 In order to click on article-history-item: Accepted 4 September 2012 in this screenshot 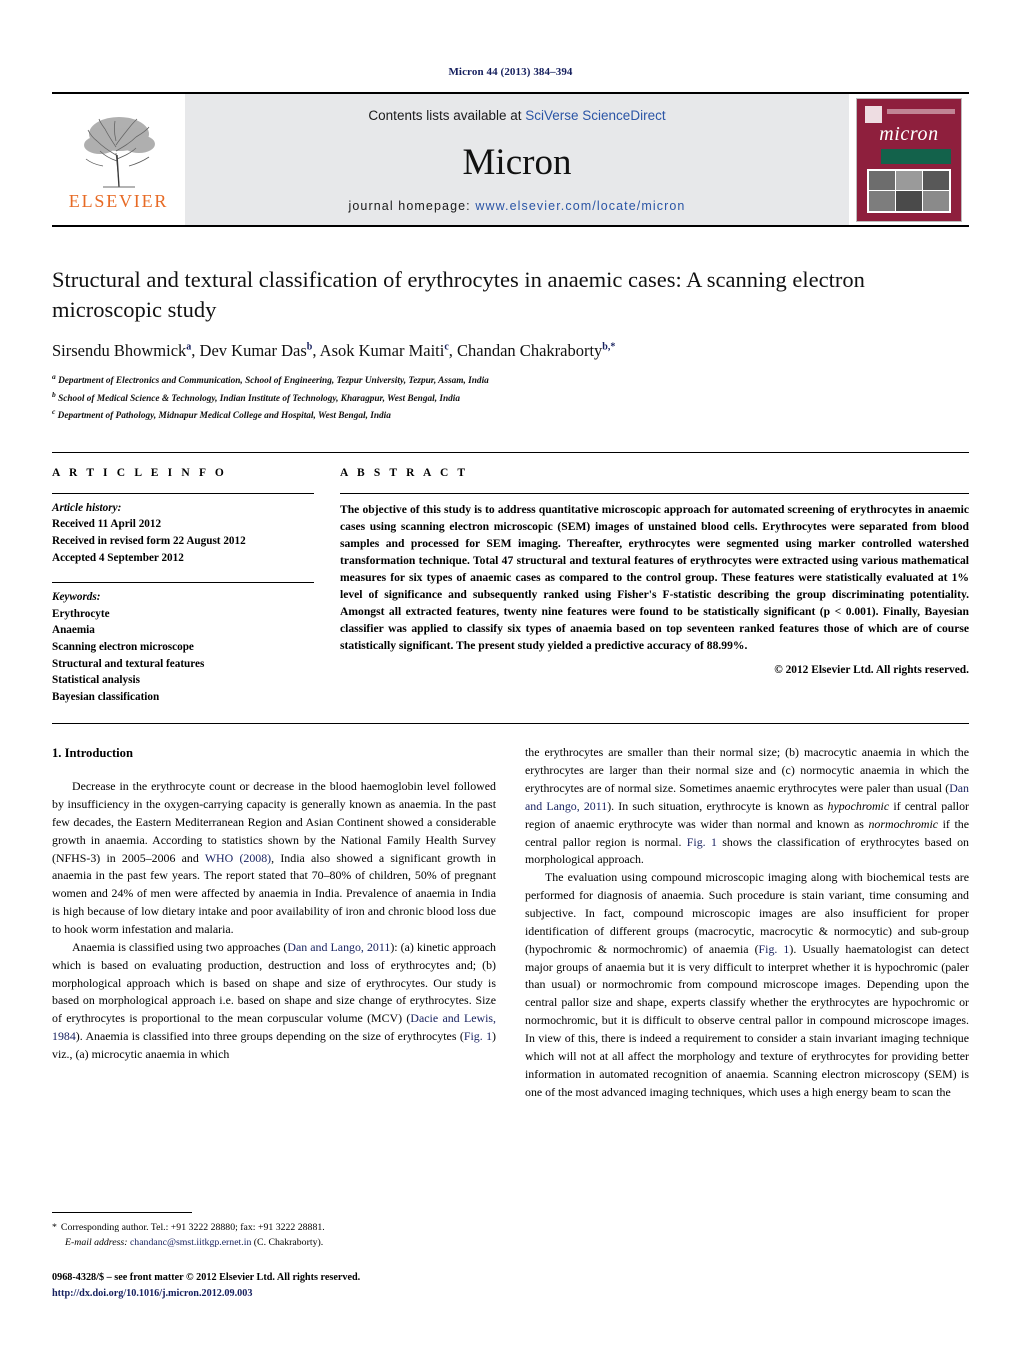, I will do `click(118, 557)`.